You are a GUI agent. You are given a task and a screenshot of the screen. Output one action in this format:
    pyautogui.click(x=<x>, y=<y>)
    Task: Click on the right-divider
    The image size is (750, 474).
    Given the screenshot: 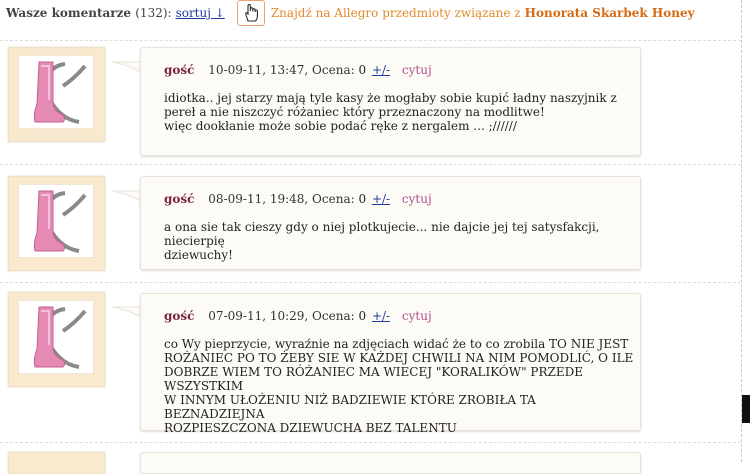 What is the action you would take?
    pyautogui.click(x=741, y=231)
    